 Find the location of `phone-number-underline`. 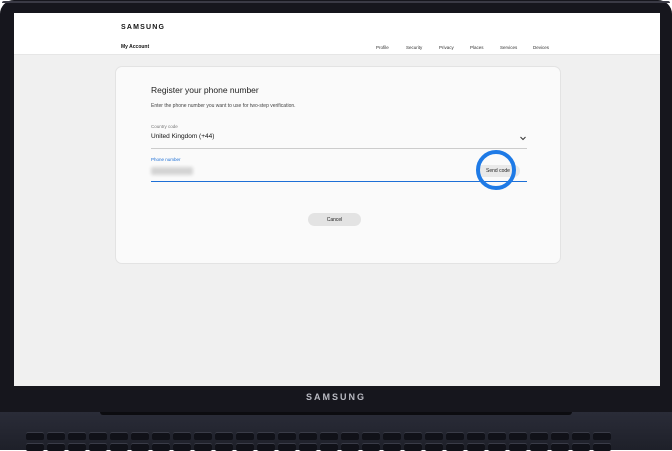

phone-number-underline is located at coordinates (339, 181).